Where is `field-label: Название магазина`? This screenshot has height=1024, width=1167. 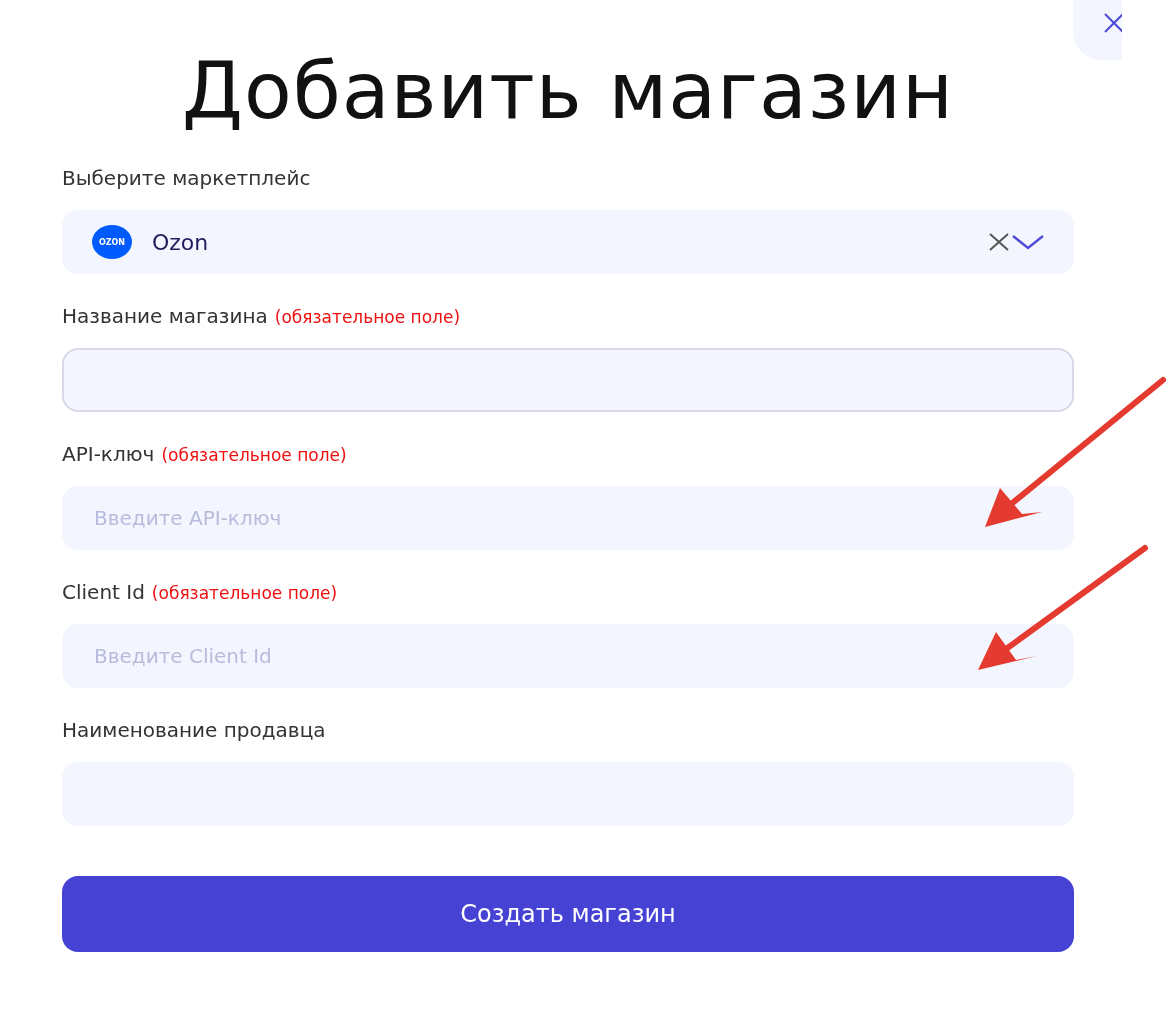
field-label: Название магазина is located at coordinates (165, 316).